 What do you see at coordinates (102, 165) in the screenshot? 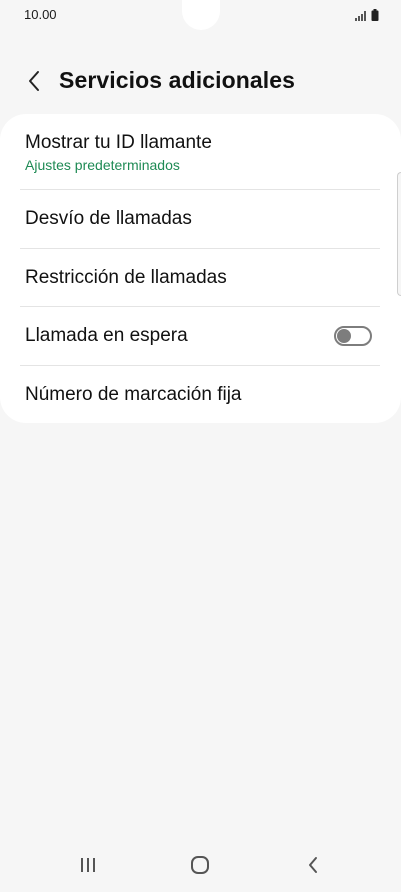
I see `setting-caller-id-sublabel: Ajustes predeterminados` at bounding box center [102, 165].